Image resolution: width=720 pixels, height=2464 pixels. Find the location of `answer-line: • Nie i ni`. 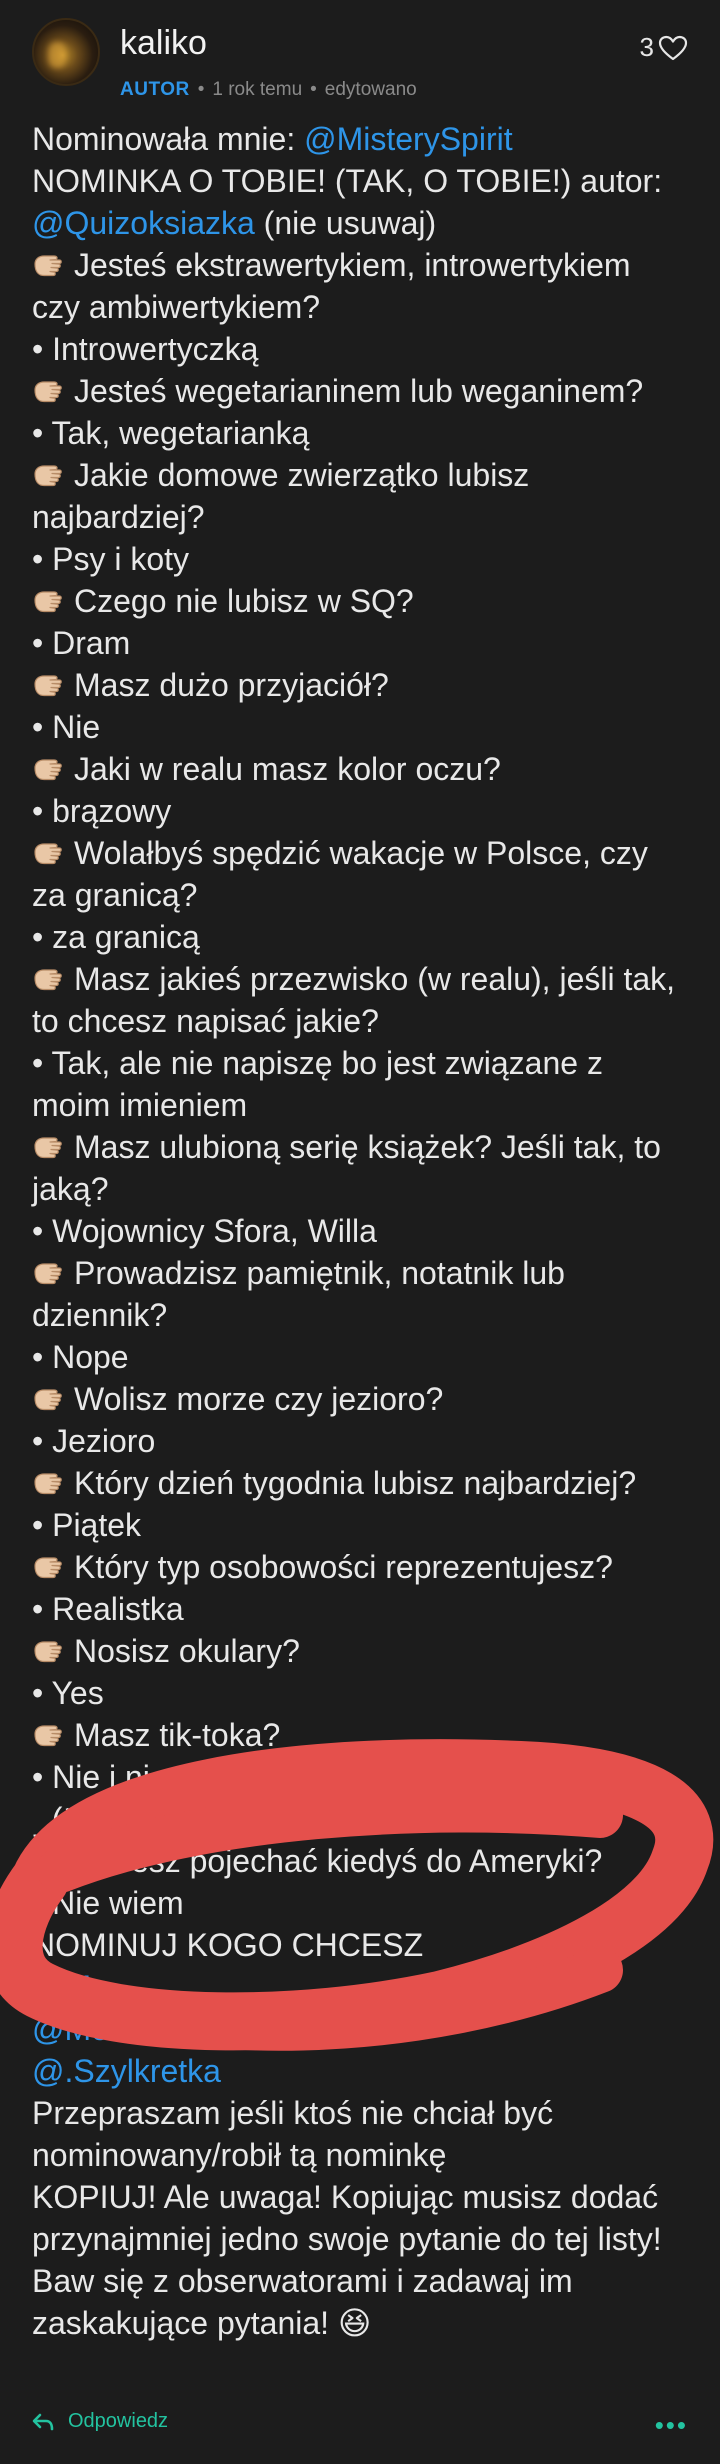

answer-line: • Nie i ni is located at coordinates (91, 1777).